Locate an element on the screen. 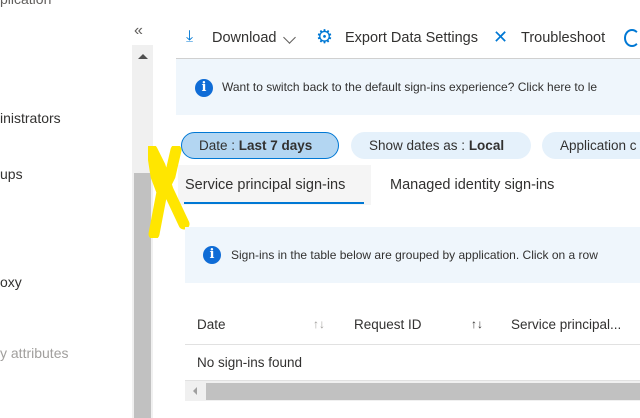 The height and width of the screenshot is (418, 640). date-filter-label: Date : is located at coordinates (219, 145).